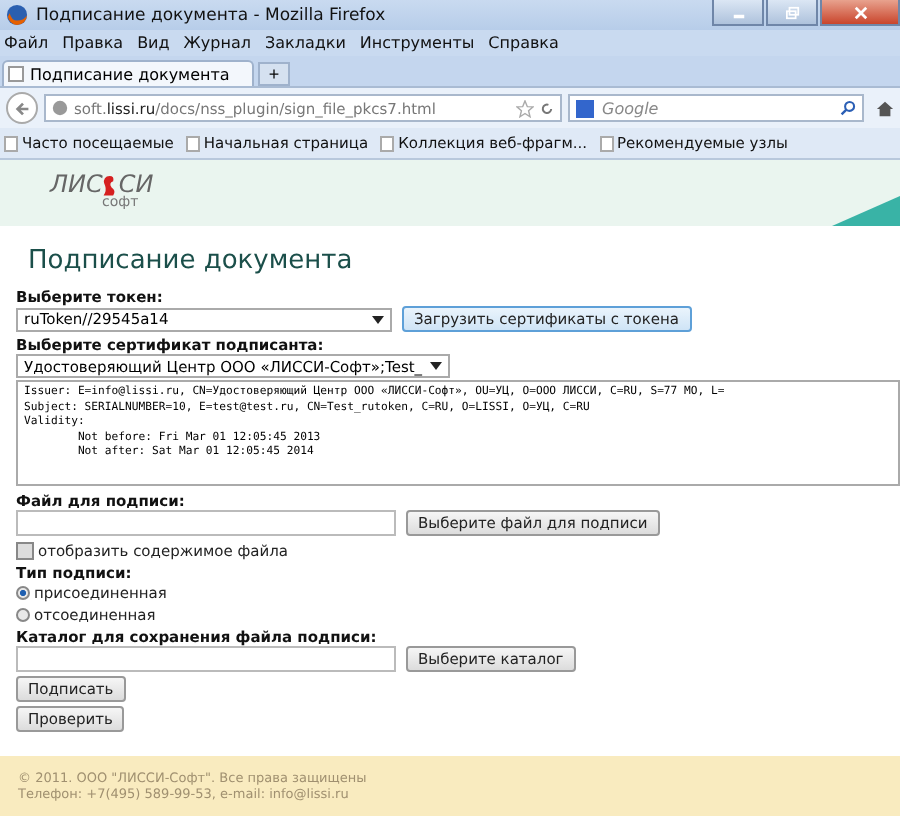  I want to click on menu-item: Журнал, so click(217, 43).